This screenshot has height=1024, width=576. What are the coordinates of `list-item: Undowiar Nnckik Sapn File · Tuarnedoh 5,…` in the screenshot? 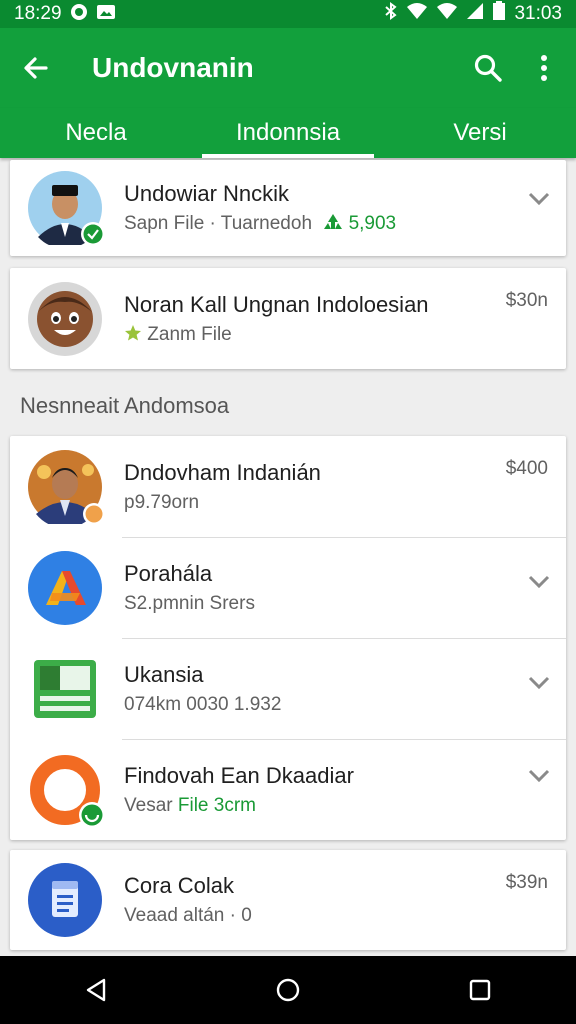 It's located at (288, 208).